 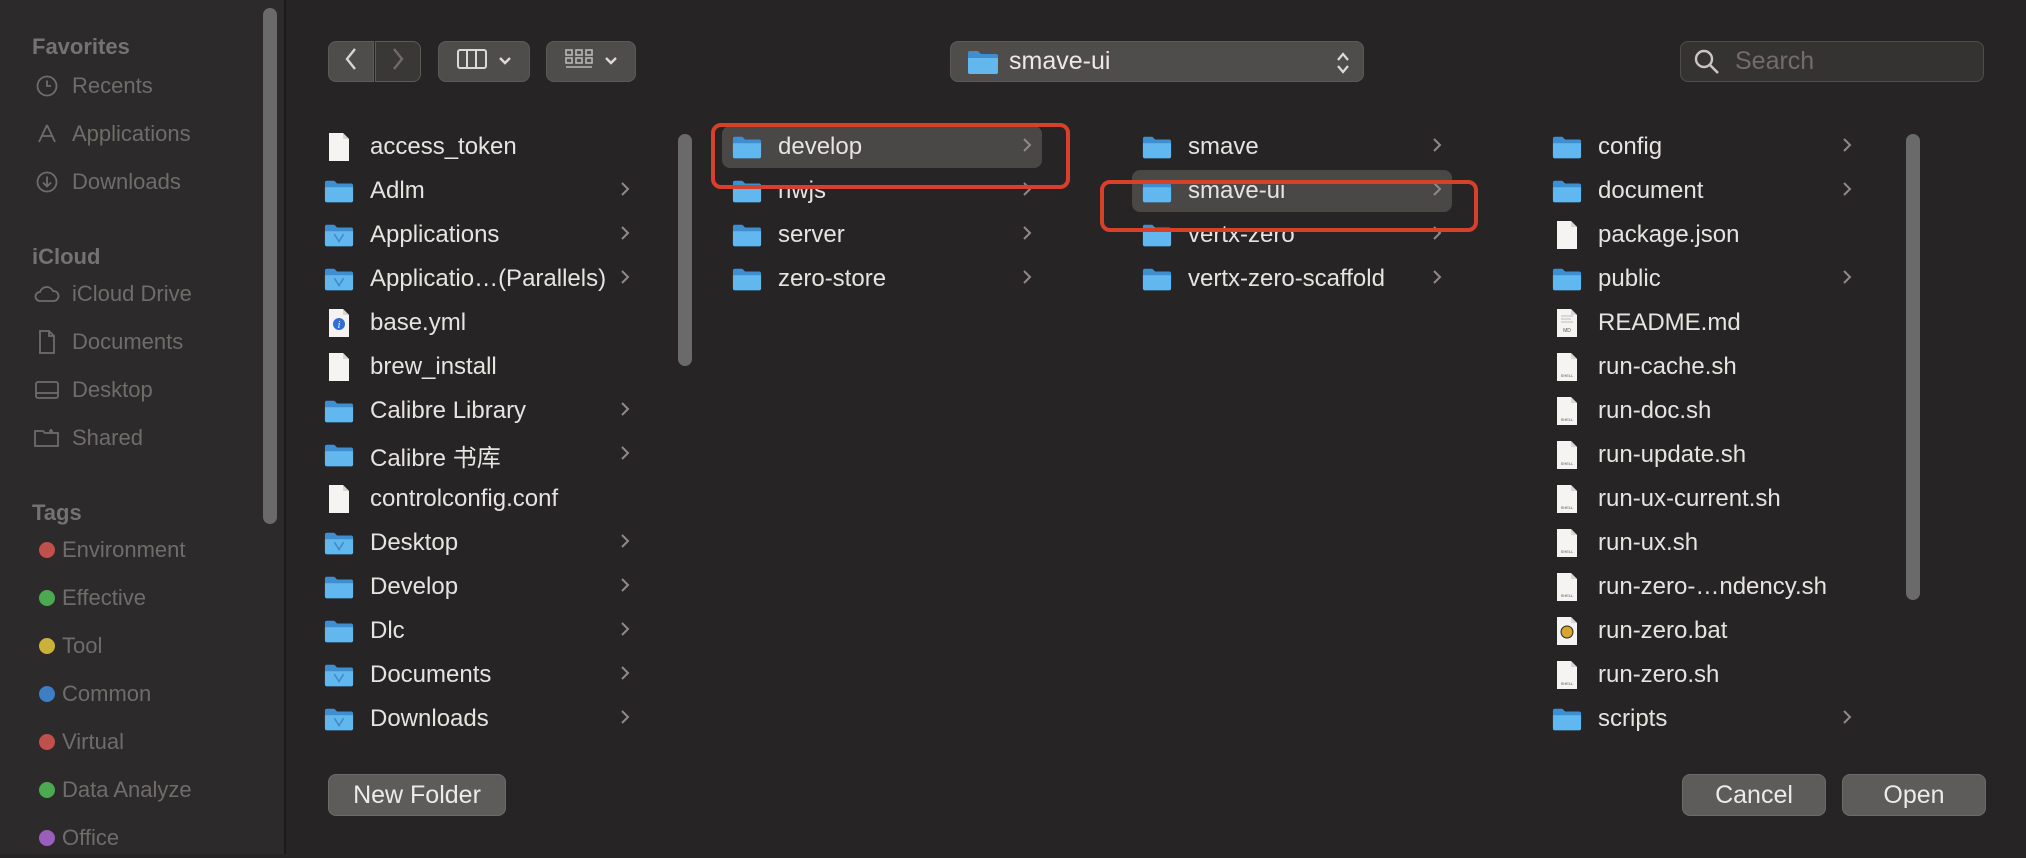 I want to click on applications-icon, so click(x=47, y=134).